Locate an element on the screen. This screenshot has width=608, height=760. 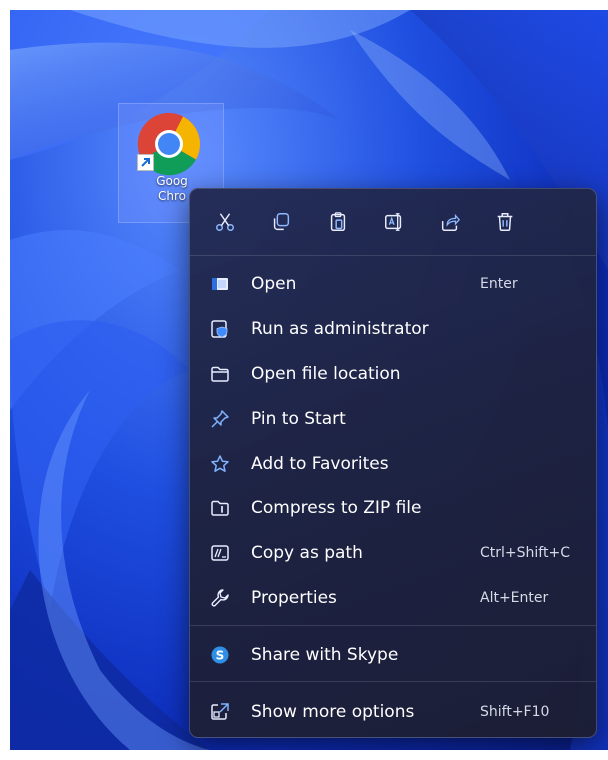
rename-button is located at coordinates (394, 222).